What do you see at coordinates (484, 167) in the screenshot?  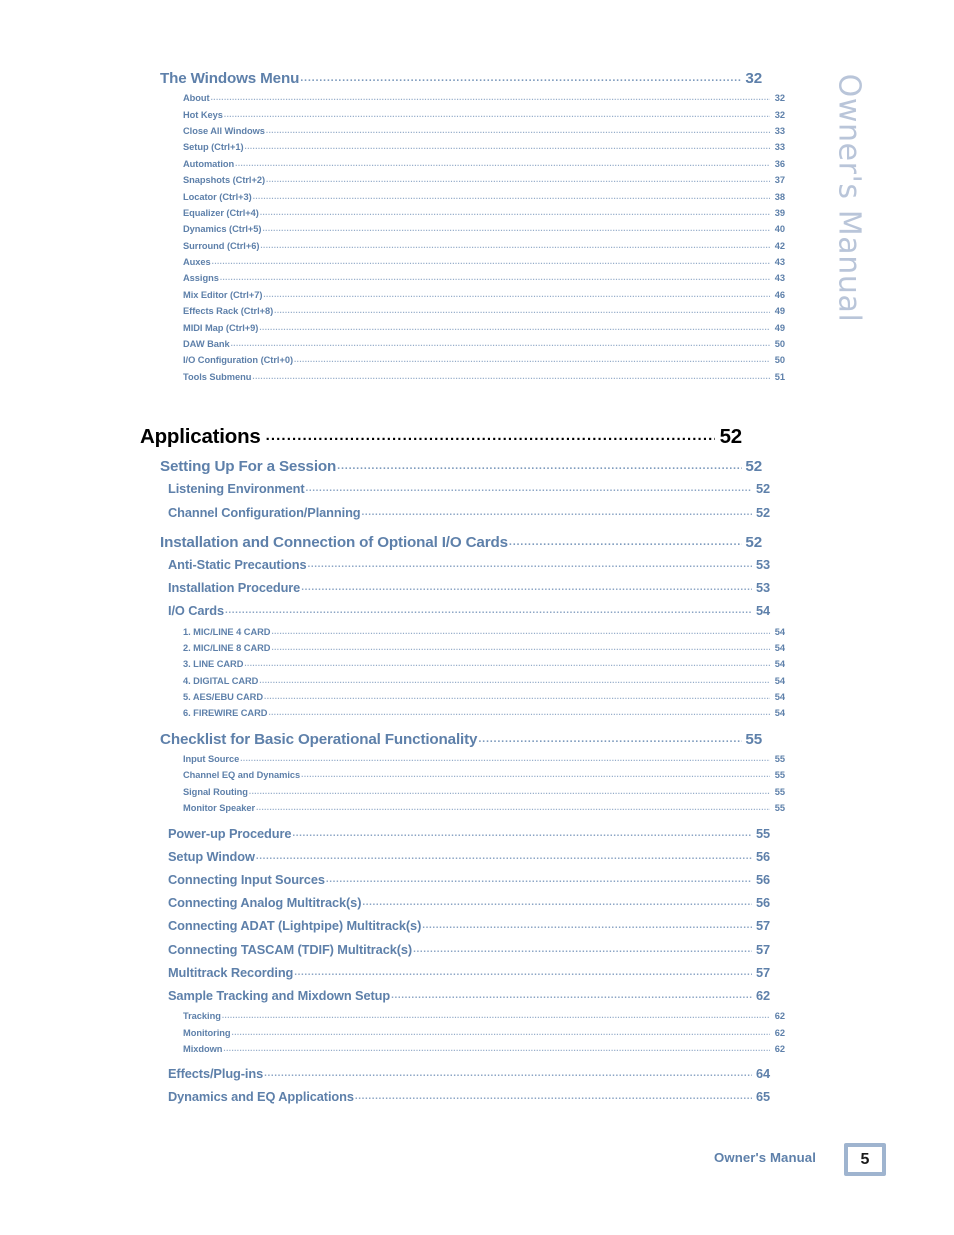 I see `toc-entry: Automation 36` at bounding box center [484, 167].